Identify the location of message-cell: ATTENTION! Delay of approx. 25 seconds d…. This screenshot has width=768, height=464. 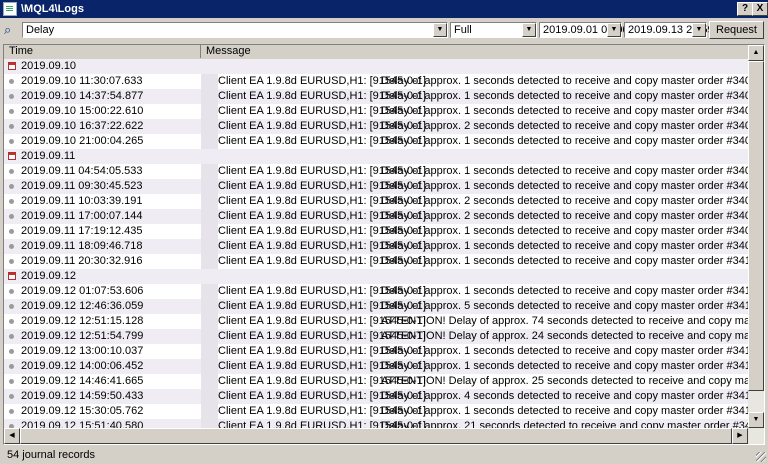
(572, 381).